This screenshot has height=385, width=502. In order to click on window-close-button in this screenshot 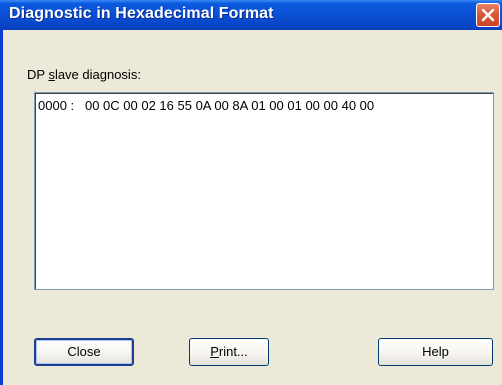, I will do `click(488, 15)`.